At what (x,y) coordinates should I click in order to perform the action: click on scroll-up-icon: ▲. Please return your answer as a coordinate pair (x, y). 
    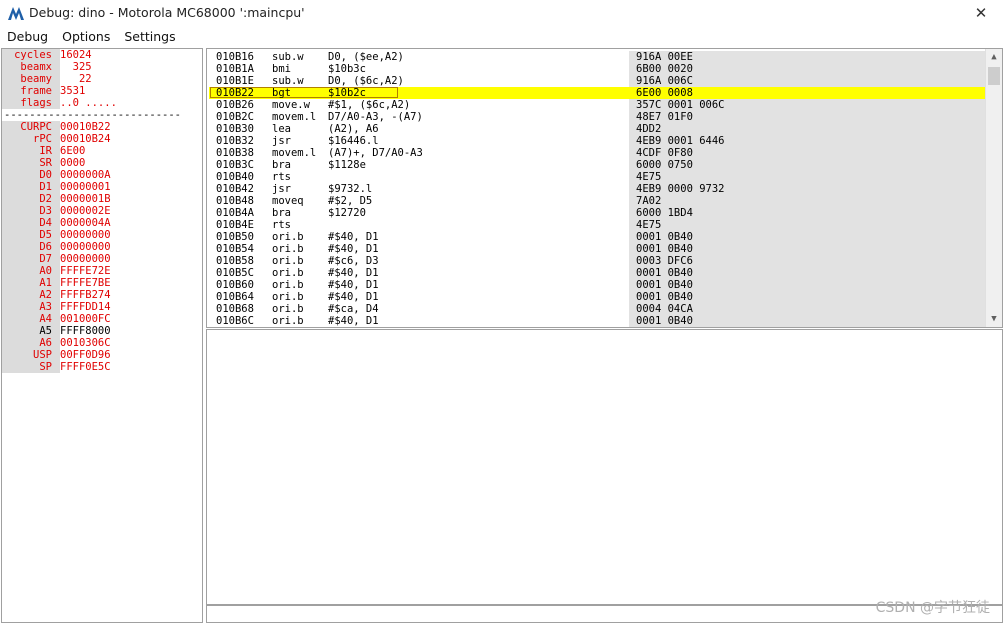
    Looking at the image, I should click on (994, 57).